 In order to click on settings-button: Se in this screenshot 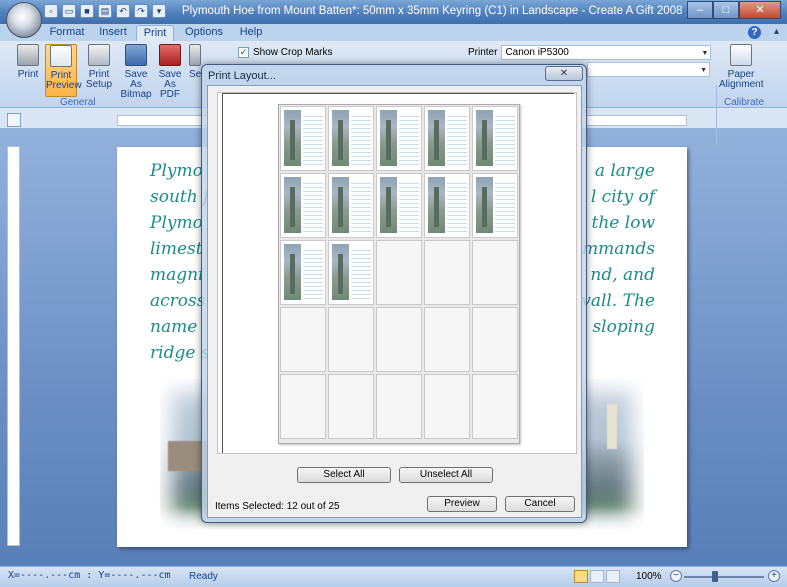, I will do `click(195, 62)`.